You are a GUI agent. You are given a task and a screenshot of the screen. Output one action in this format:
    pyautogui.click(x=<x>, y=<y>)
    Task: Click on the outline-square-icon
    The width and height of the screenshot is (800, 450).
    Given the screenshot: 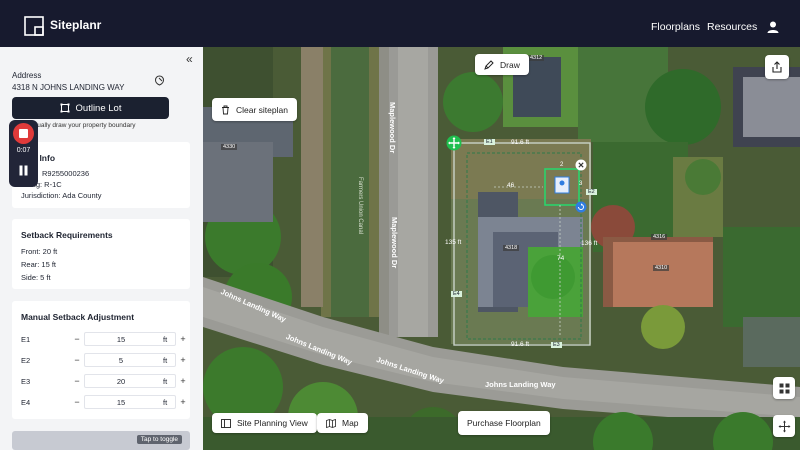 What is the action you would take?
    pyautogui.click(x=65, y=108)
    